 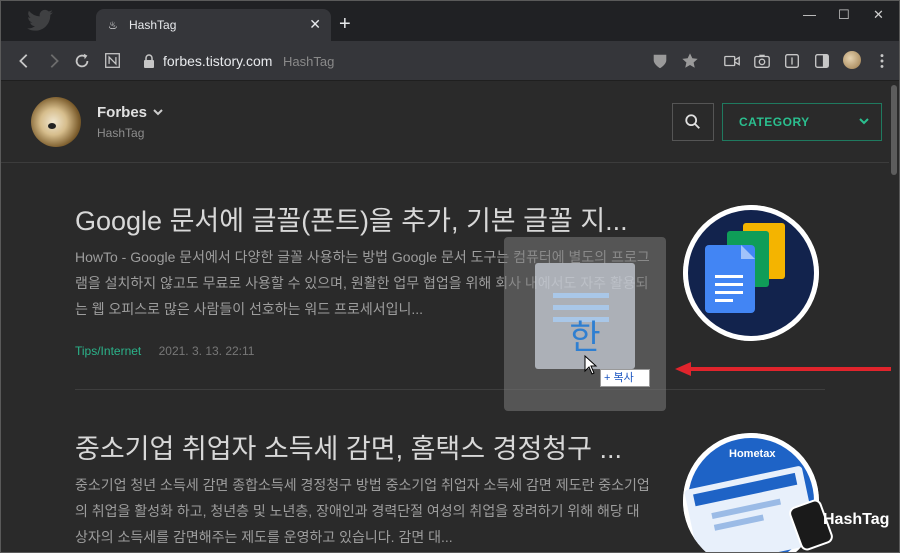 I want to click on post-divider, so click(x=450, y=389).